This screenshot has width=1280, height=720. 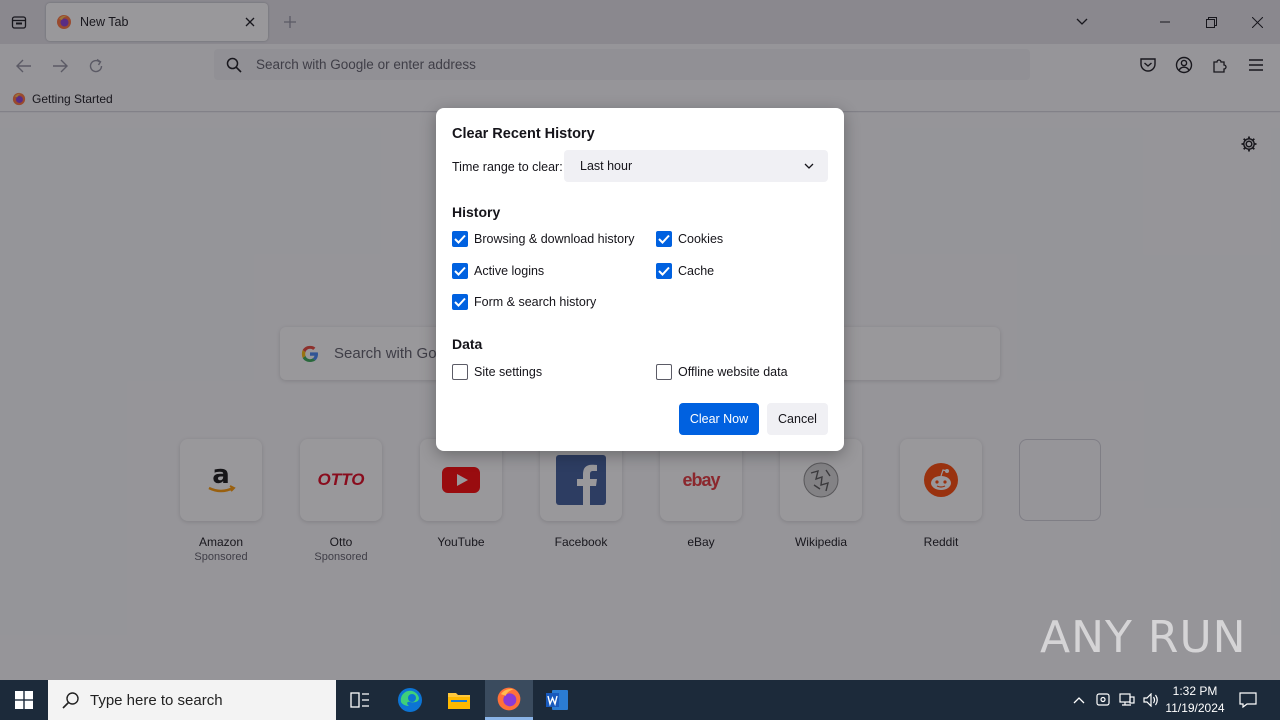 I want to click on data-heading: Data, so click(x=467, y=344).